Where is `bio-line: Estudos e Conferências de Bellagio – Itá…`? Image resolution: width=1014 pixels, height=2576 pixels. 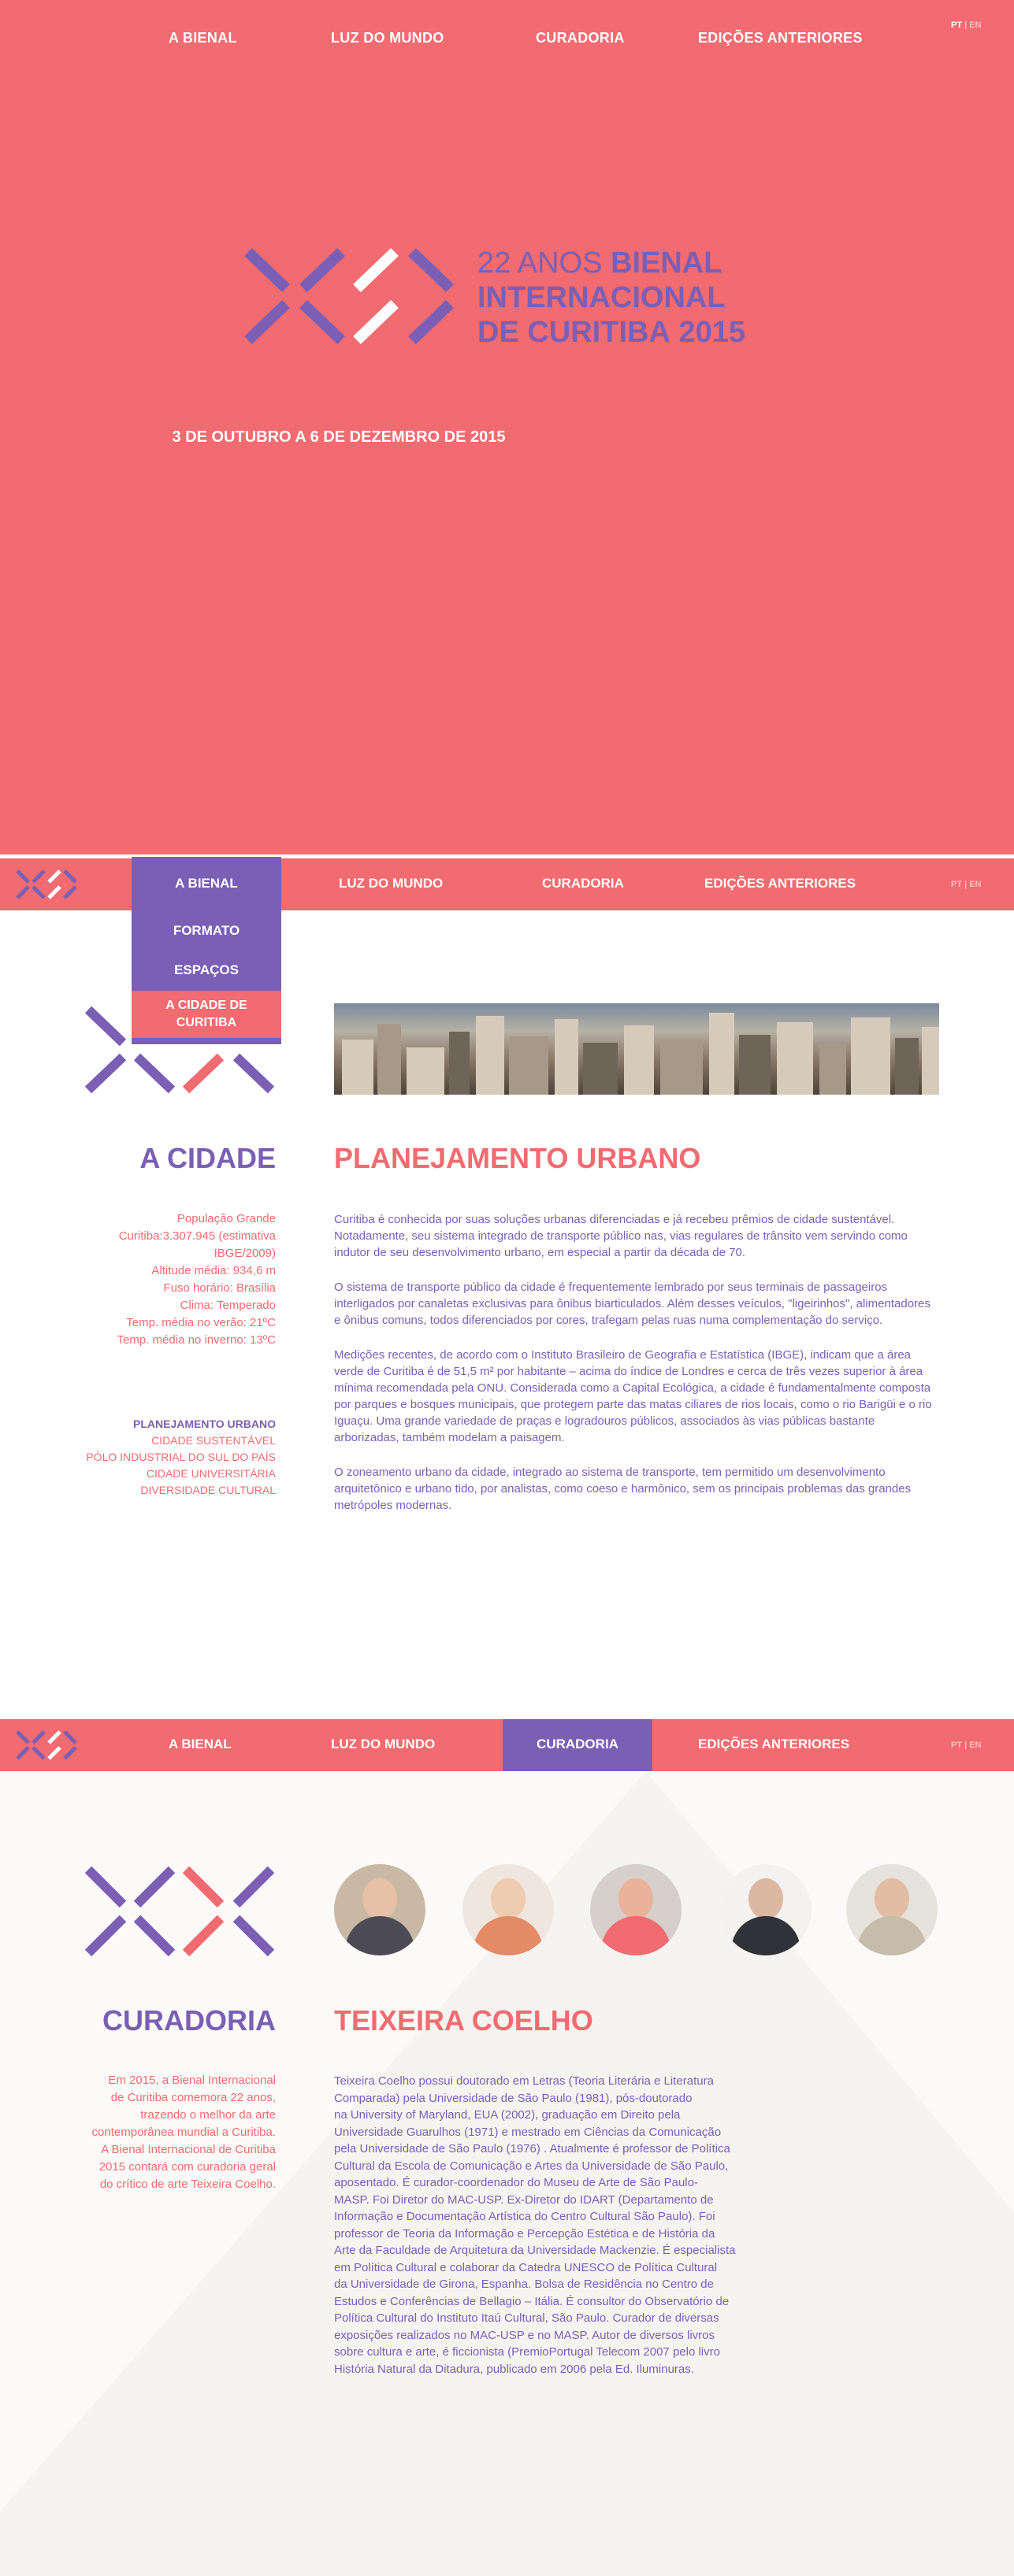 bio-line: Estudos e Conferências de Bellagio – Itá… is located at coordinates (532, 2301).